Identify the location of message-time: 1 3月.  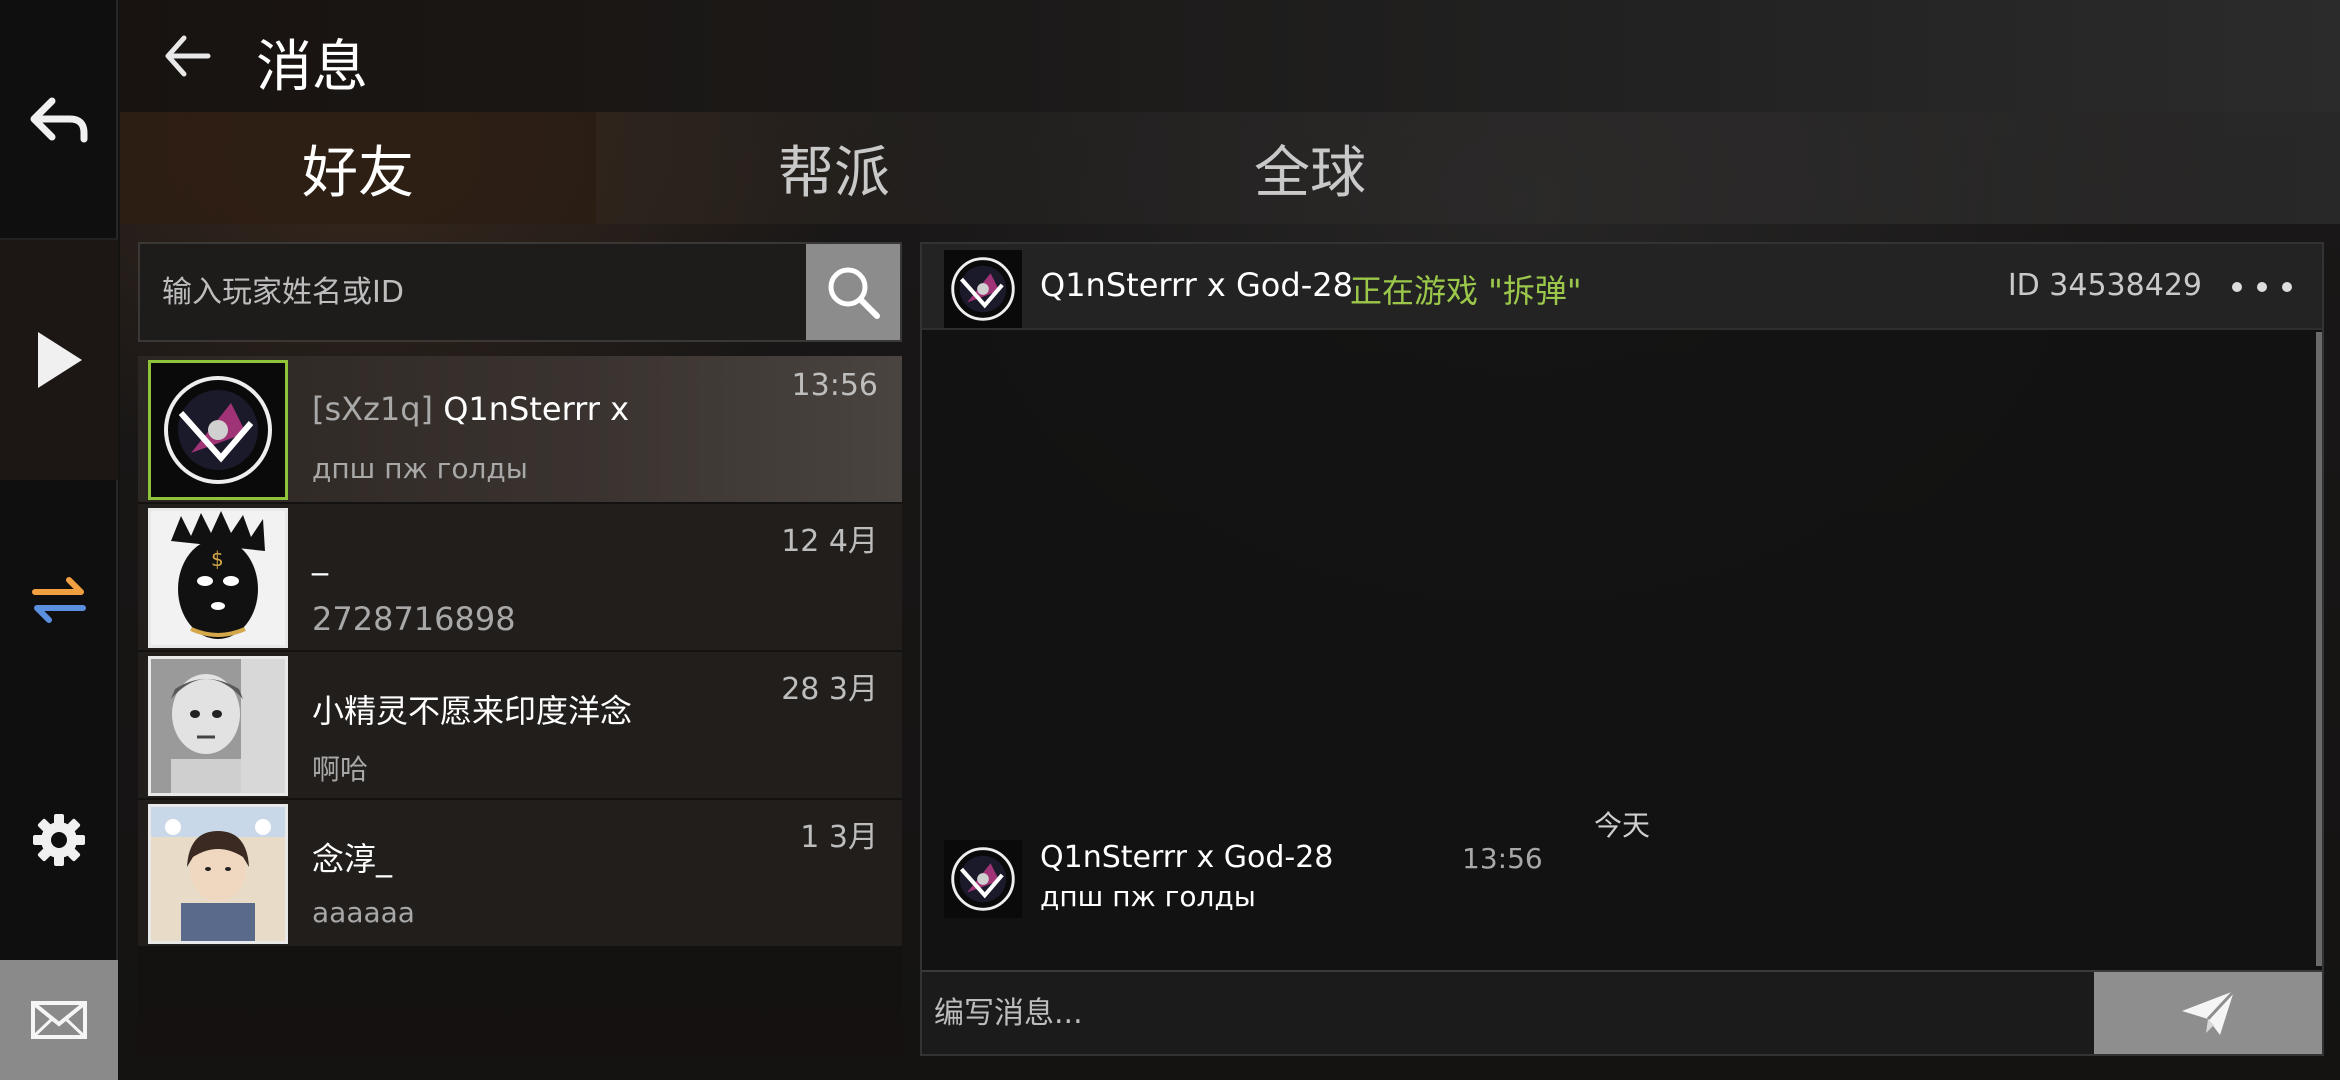
(839, 837).